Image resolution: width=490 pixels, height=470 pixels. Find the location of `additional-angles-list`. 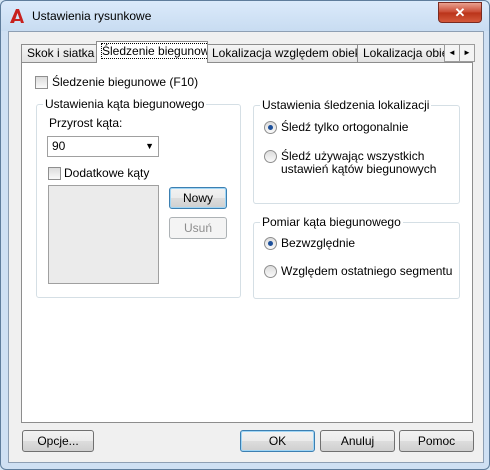

additional-angles-list is located at coordinates (103, 234).